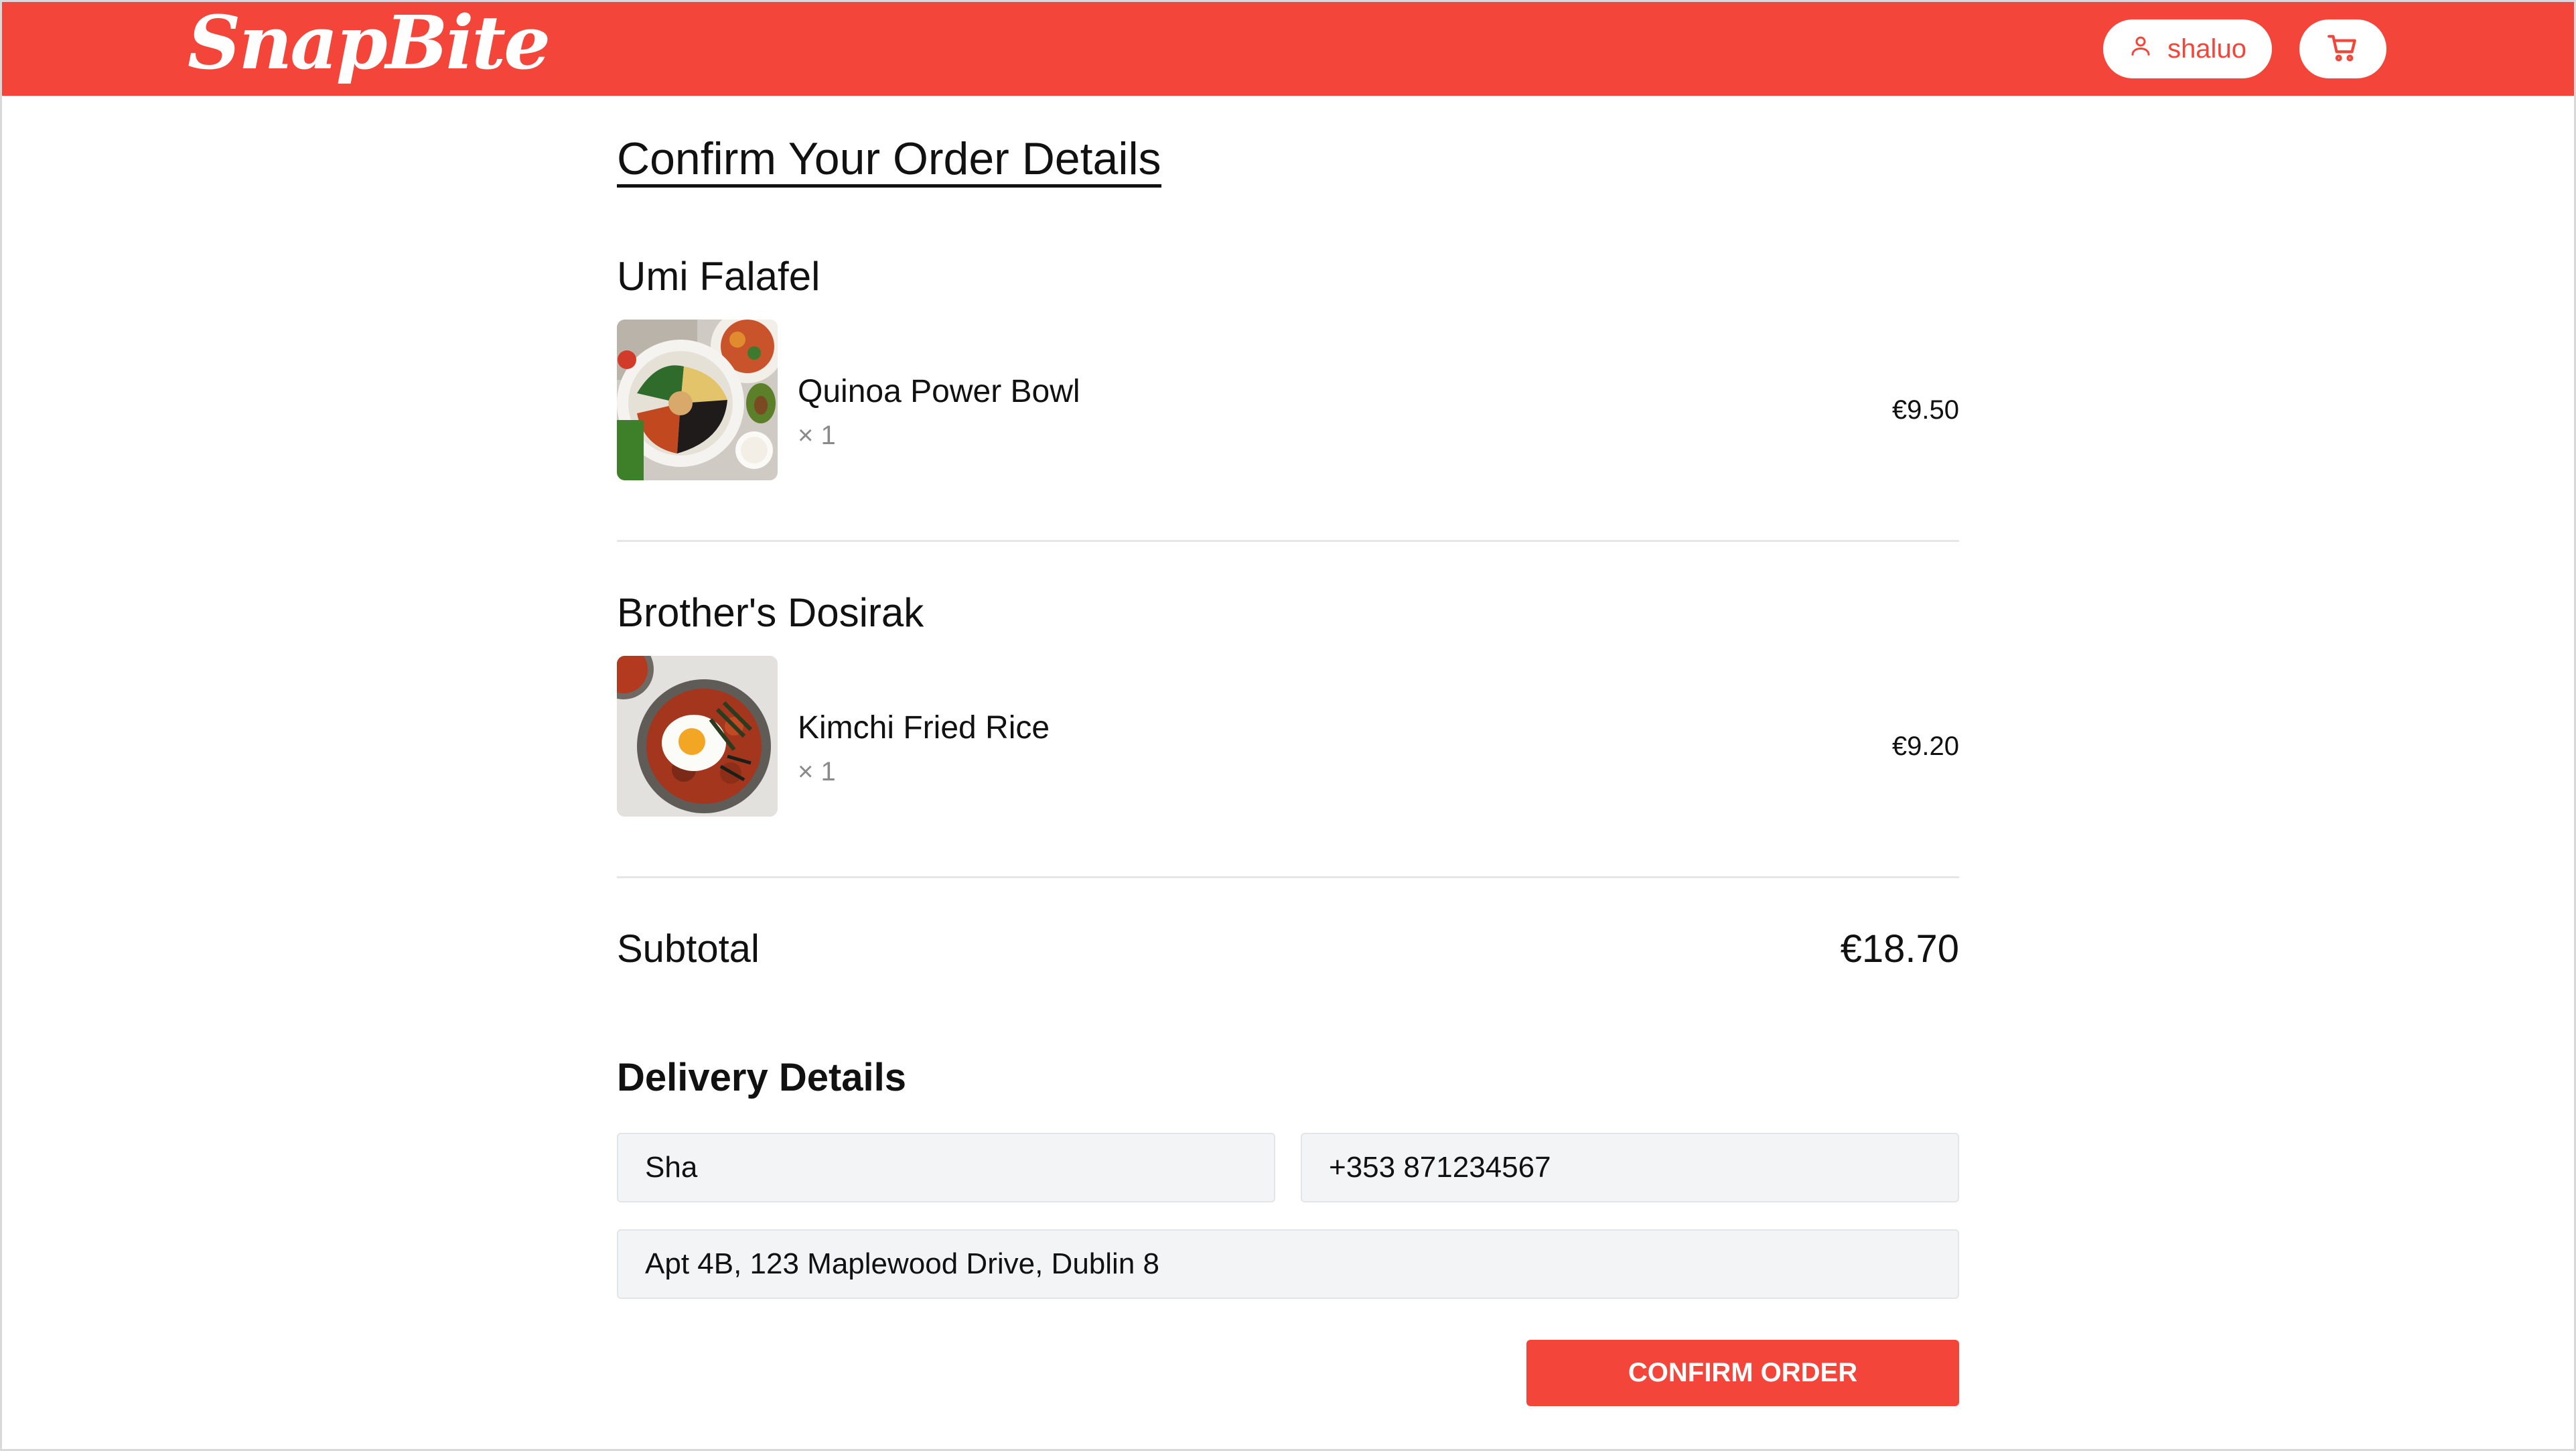  I want to click on item-price: €9.20, so click(1925, 747).